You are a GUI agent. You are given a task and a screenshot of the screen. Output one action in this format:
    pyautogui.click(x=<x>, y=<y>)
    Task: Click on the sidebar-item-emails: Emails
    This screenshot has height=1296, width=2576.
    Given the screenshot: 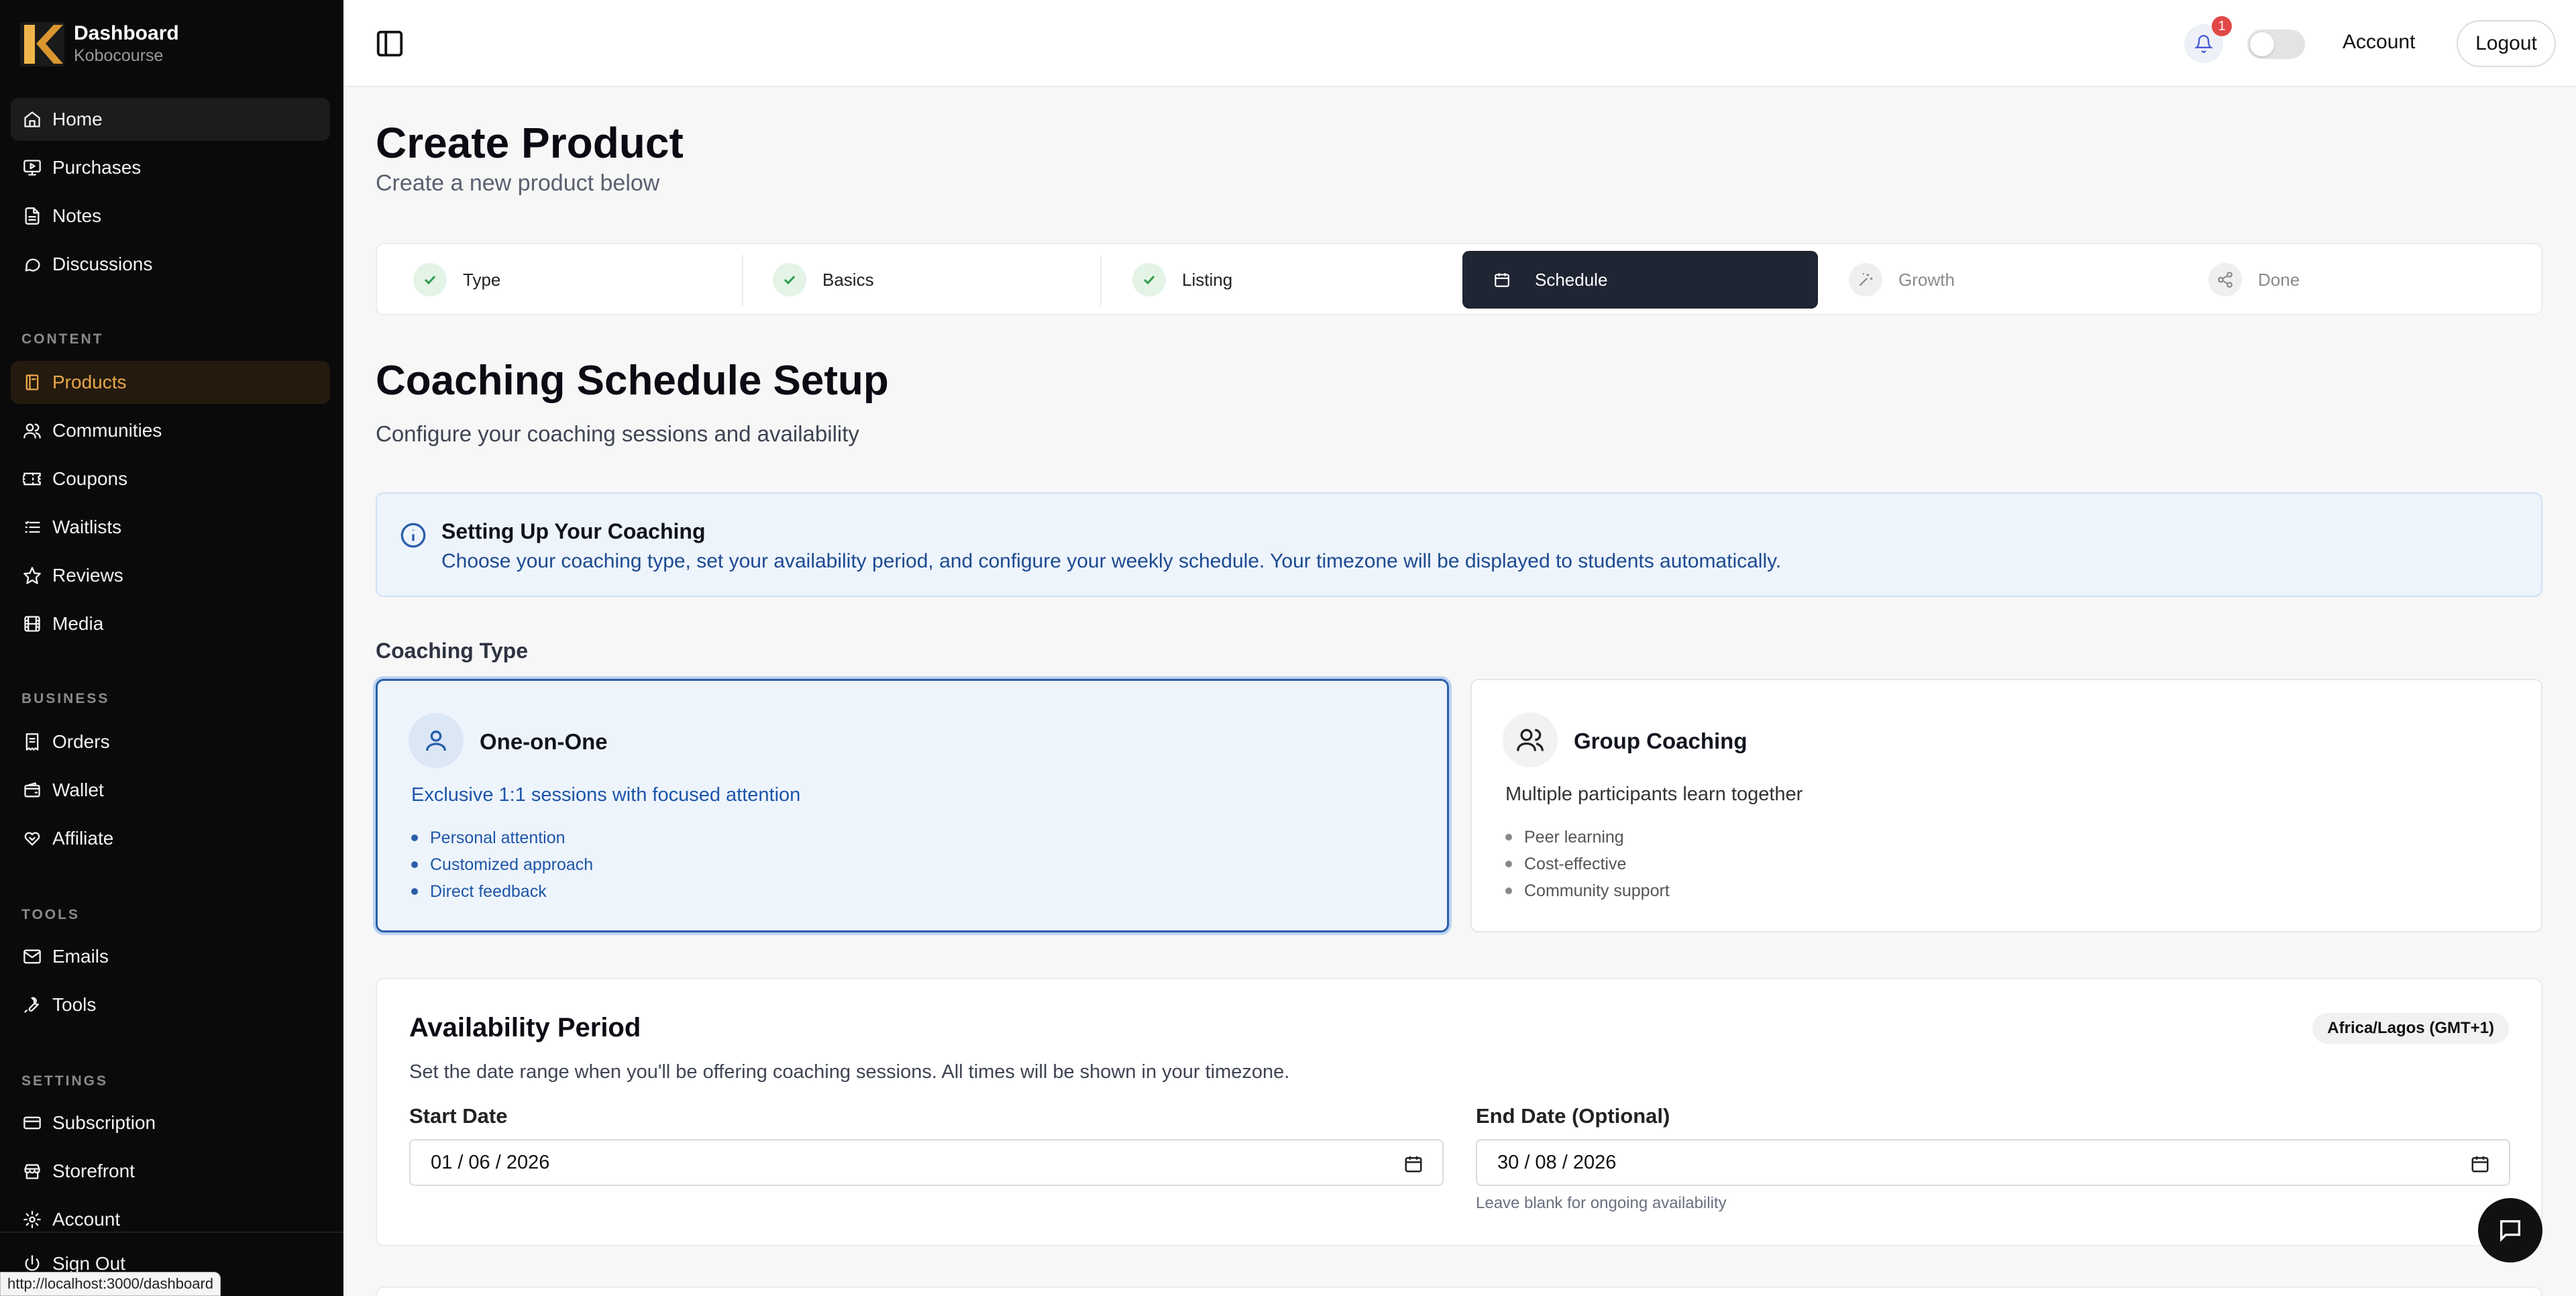 What is the action you would take?
    pyautogui.click(x=170, y=956)
    